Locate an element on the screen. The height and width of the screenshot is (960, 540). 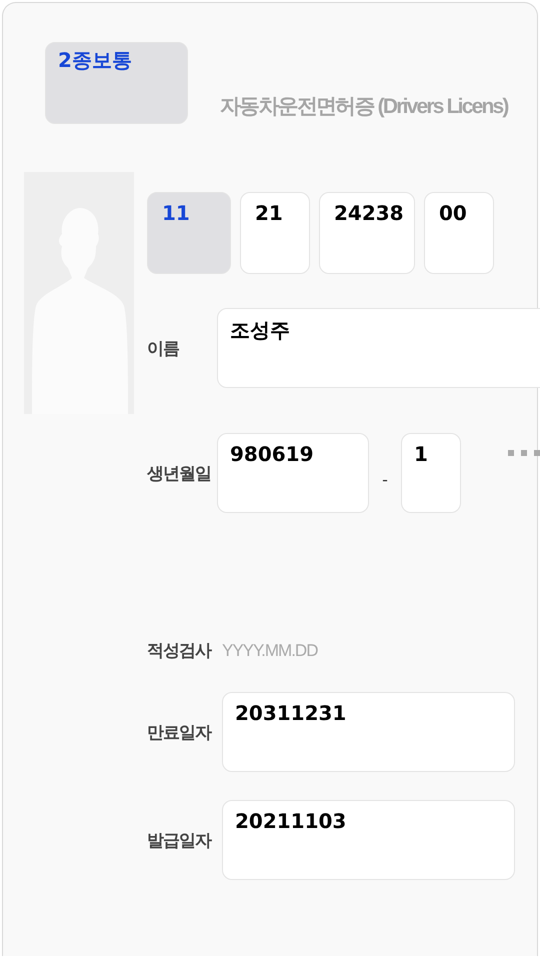
license-number-field: 00 is located at coordinates (459, 233).